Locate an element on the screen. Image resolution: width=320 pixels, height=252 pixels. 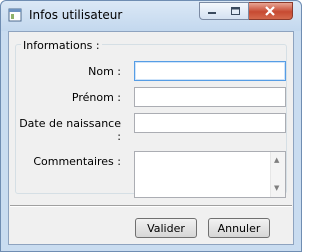
date-naissance-label: Date de naissance : is located at coordinates (70, 130).